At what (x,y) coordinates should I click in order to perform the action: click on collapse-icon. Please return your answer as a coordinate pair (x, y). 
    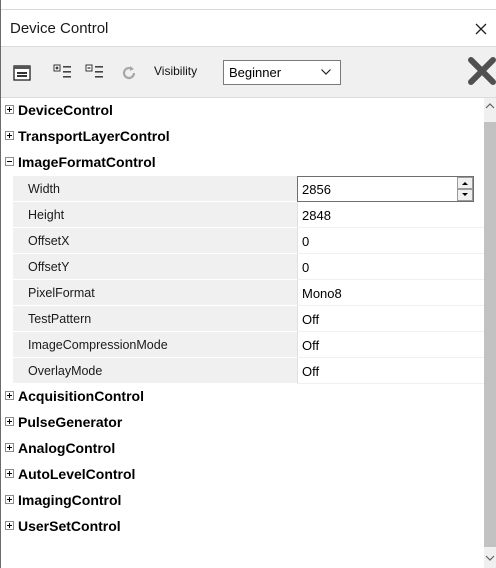
    Looking at the image, I should click on (9, 161).